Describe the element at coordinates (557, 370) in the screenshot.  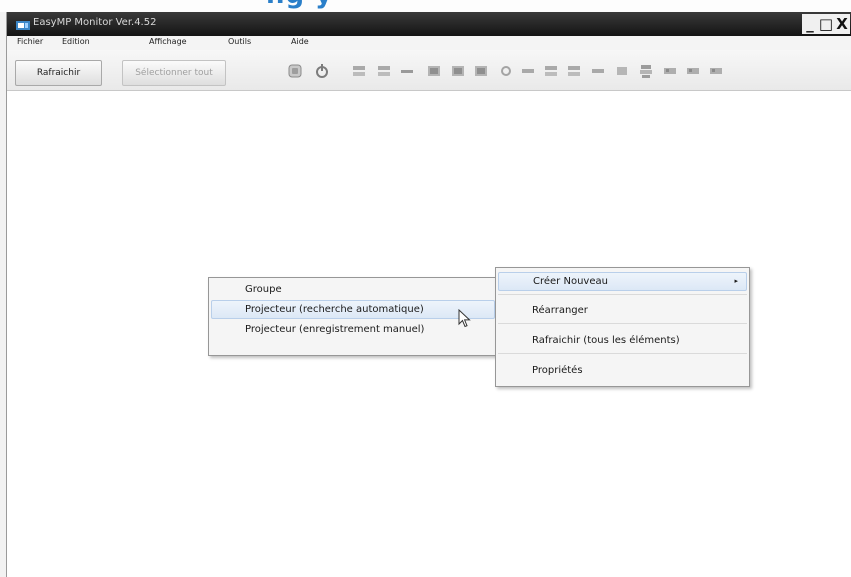
I see `context-item-label: Propriétés` at that location.